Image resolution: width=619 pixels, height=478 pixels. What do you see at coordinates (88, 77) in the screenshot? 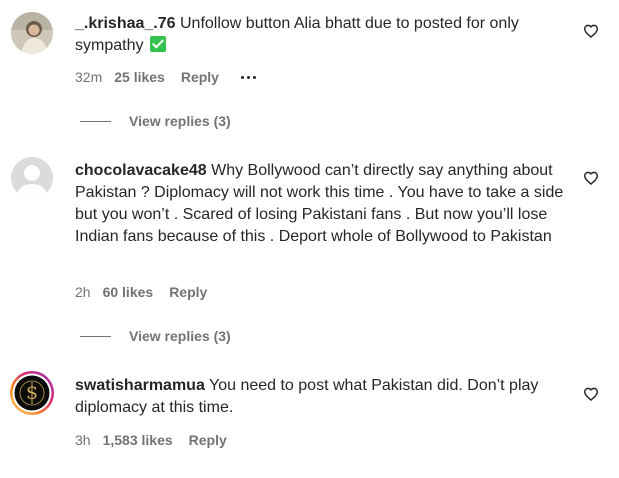
I see `comment-time: 32m` at bounding box center [88, 77].